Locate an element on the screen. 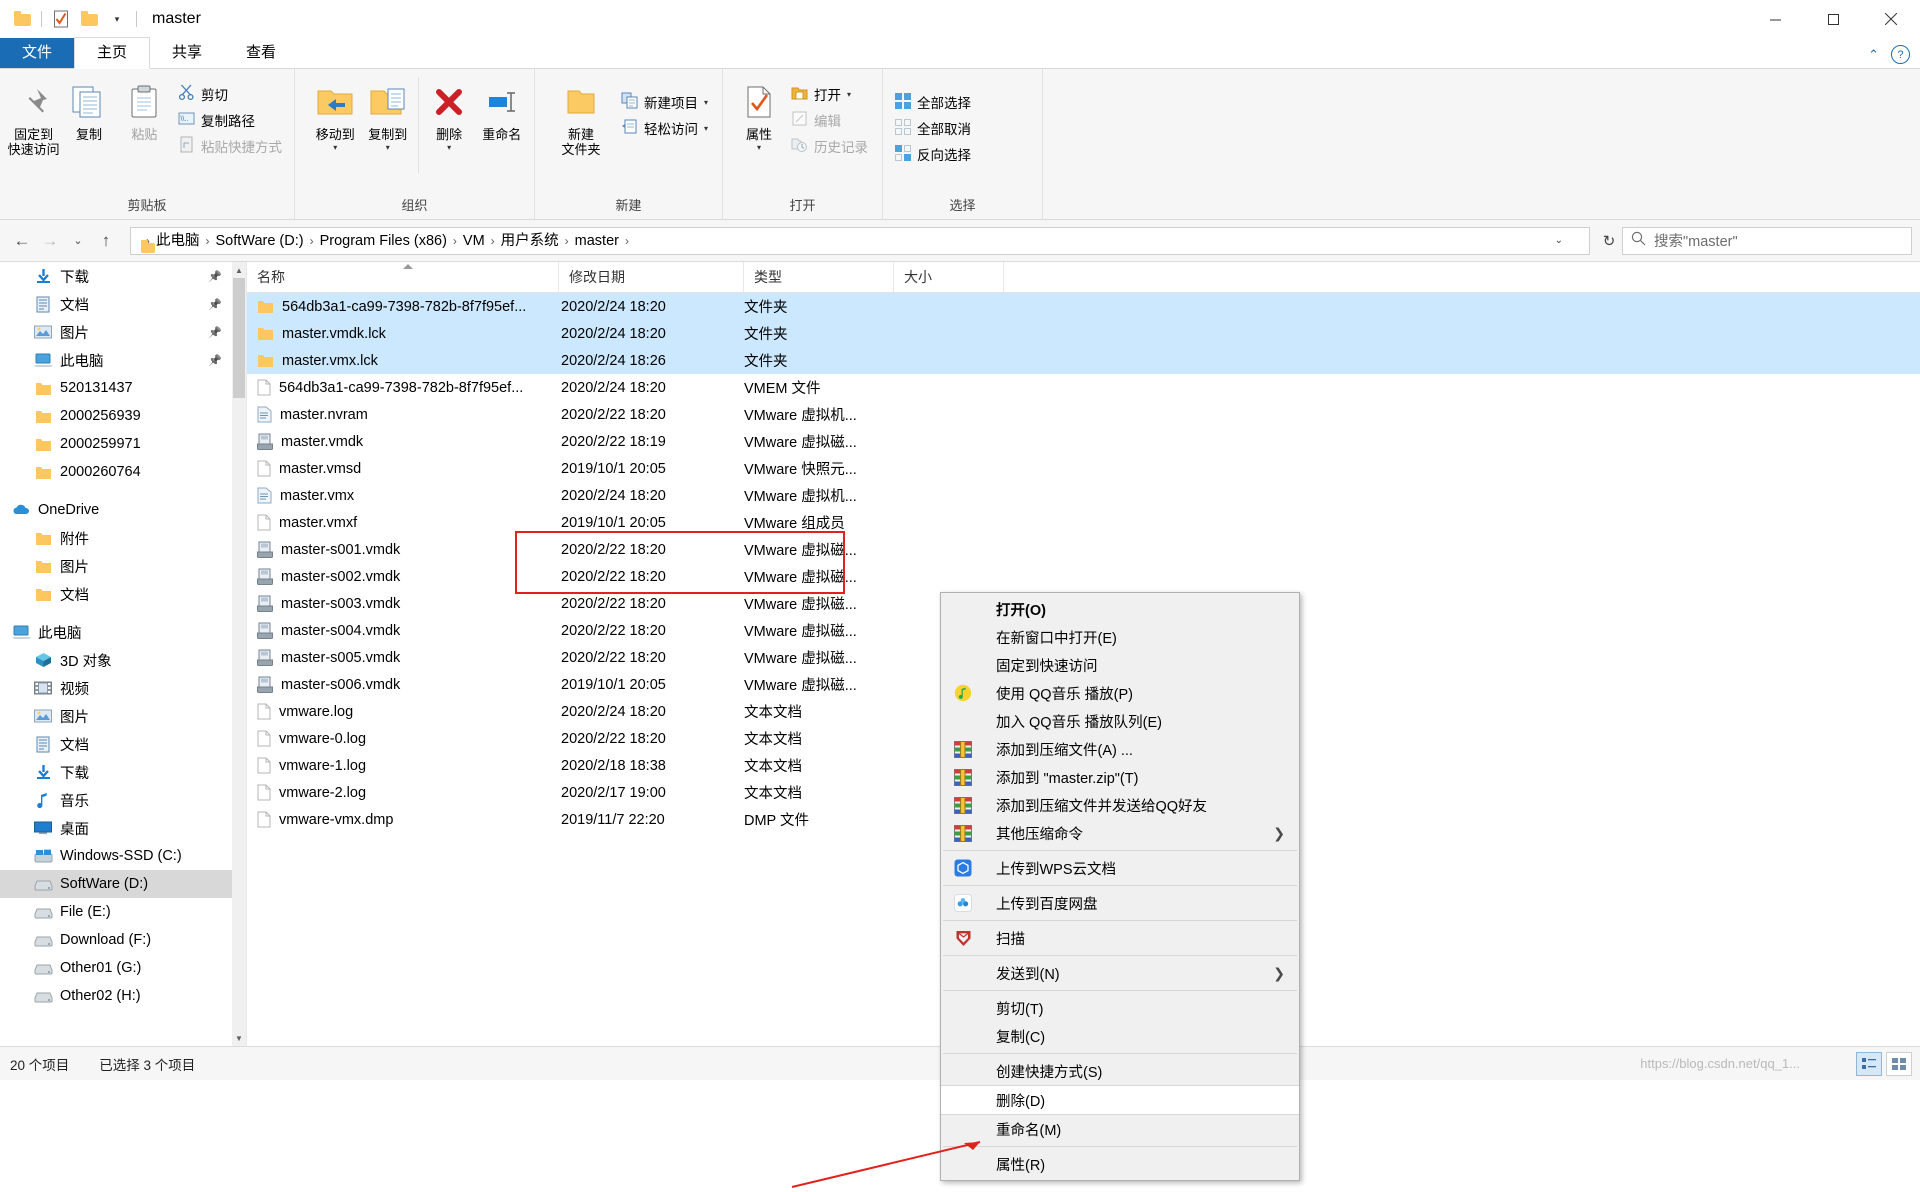 This screenshot has height=1192, width=1920. close-button is located at coordinates (1891, 19).